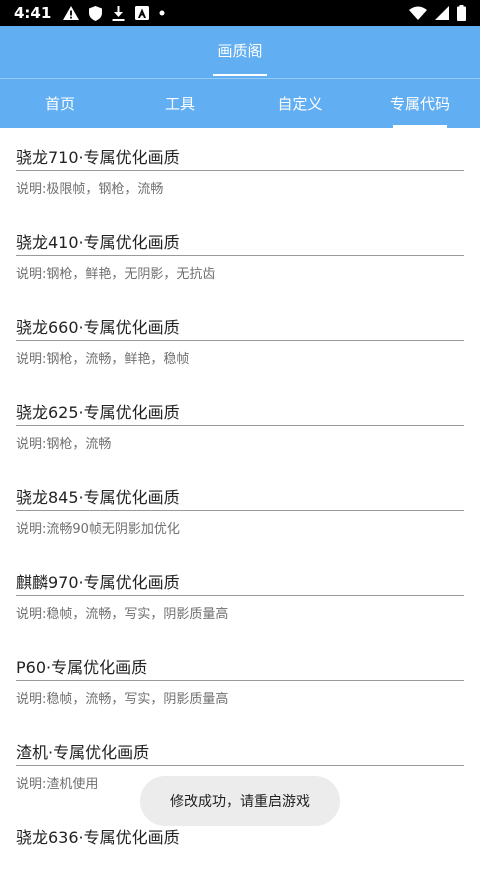  I want to click on notification-icons, so click(114, 13).